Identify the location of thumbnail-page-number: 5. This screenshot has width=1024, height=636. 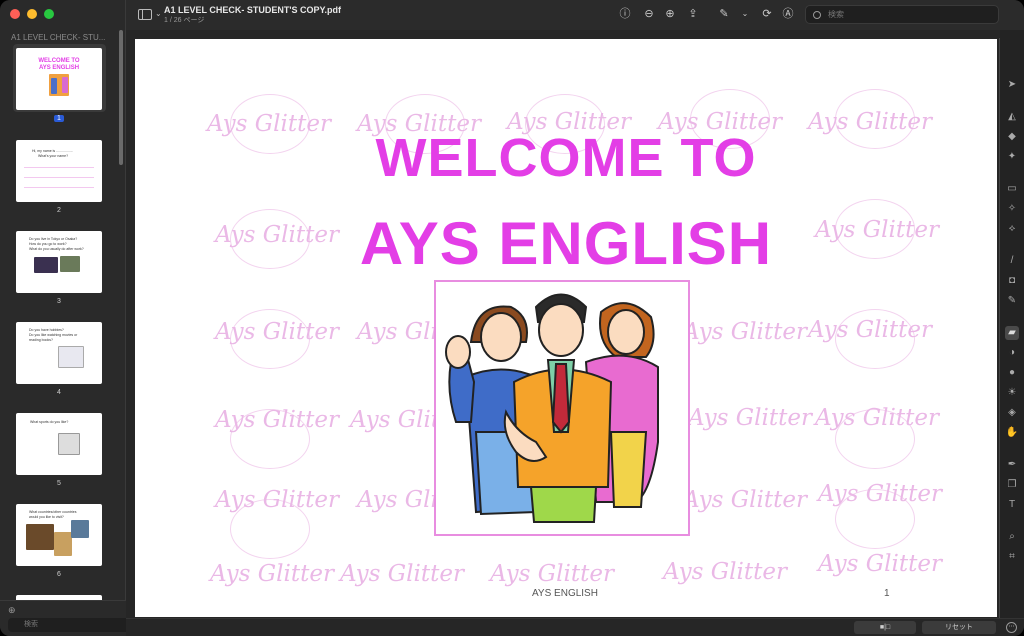
(59, 483).